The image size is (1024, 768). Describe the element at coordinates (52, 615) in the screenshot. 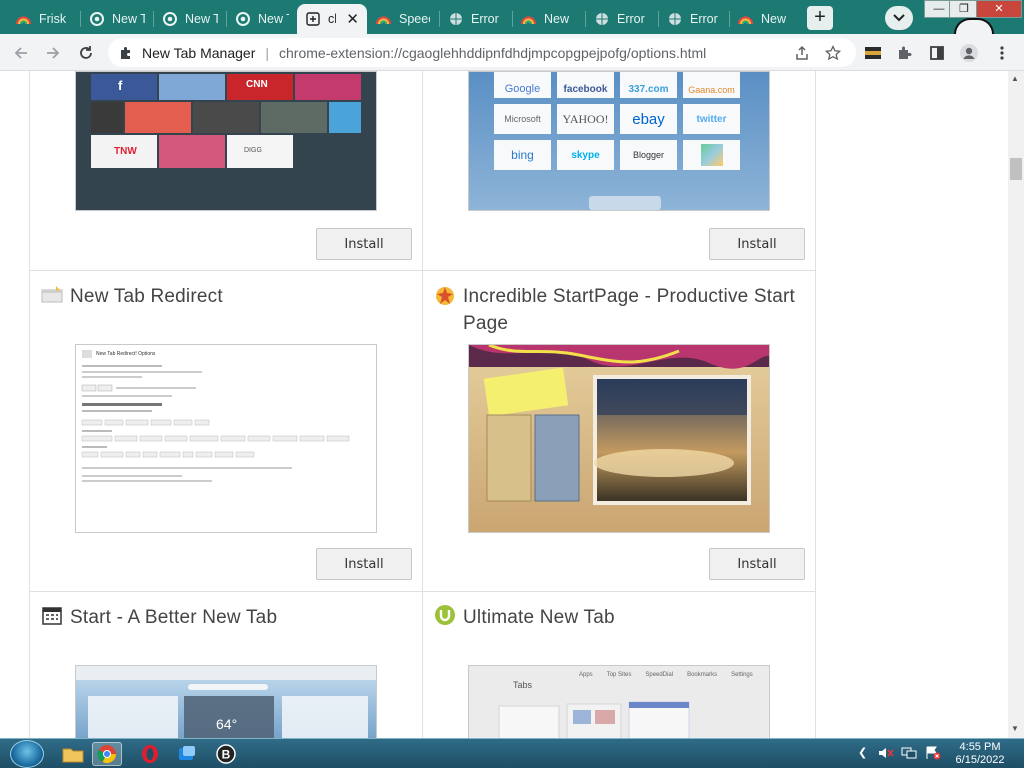

I see `calendar-card-icon` at that location.